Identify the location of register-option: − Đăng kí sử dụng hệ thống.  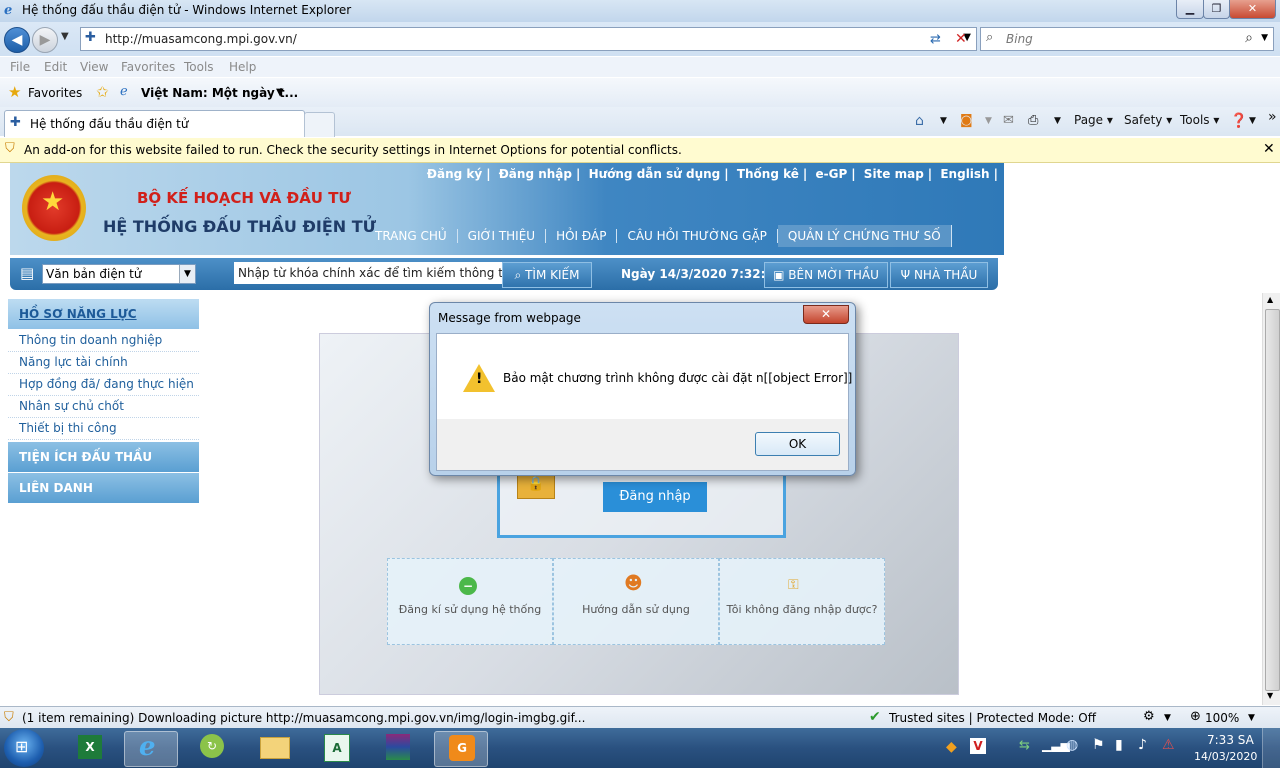
(470, 601).